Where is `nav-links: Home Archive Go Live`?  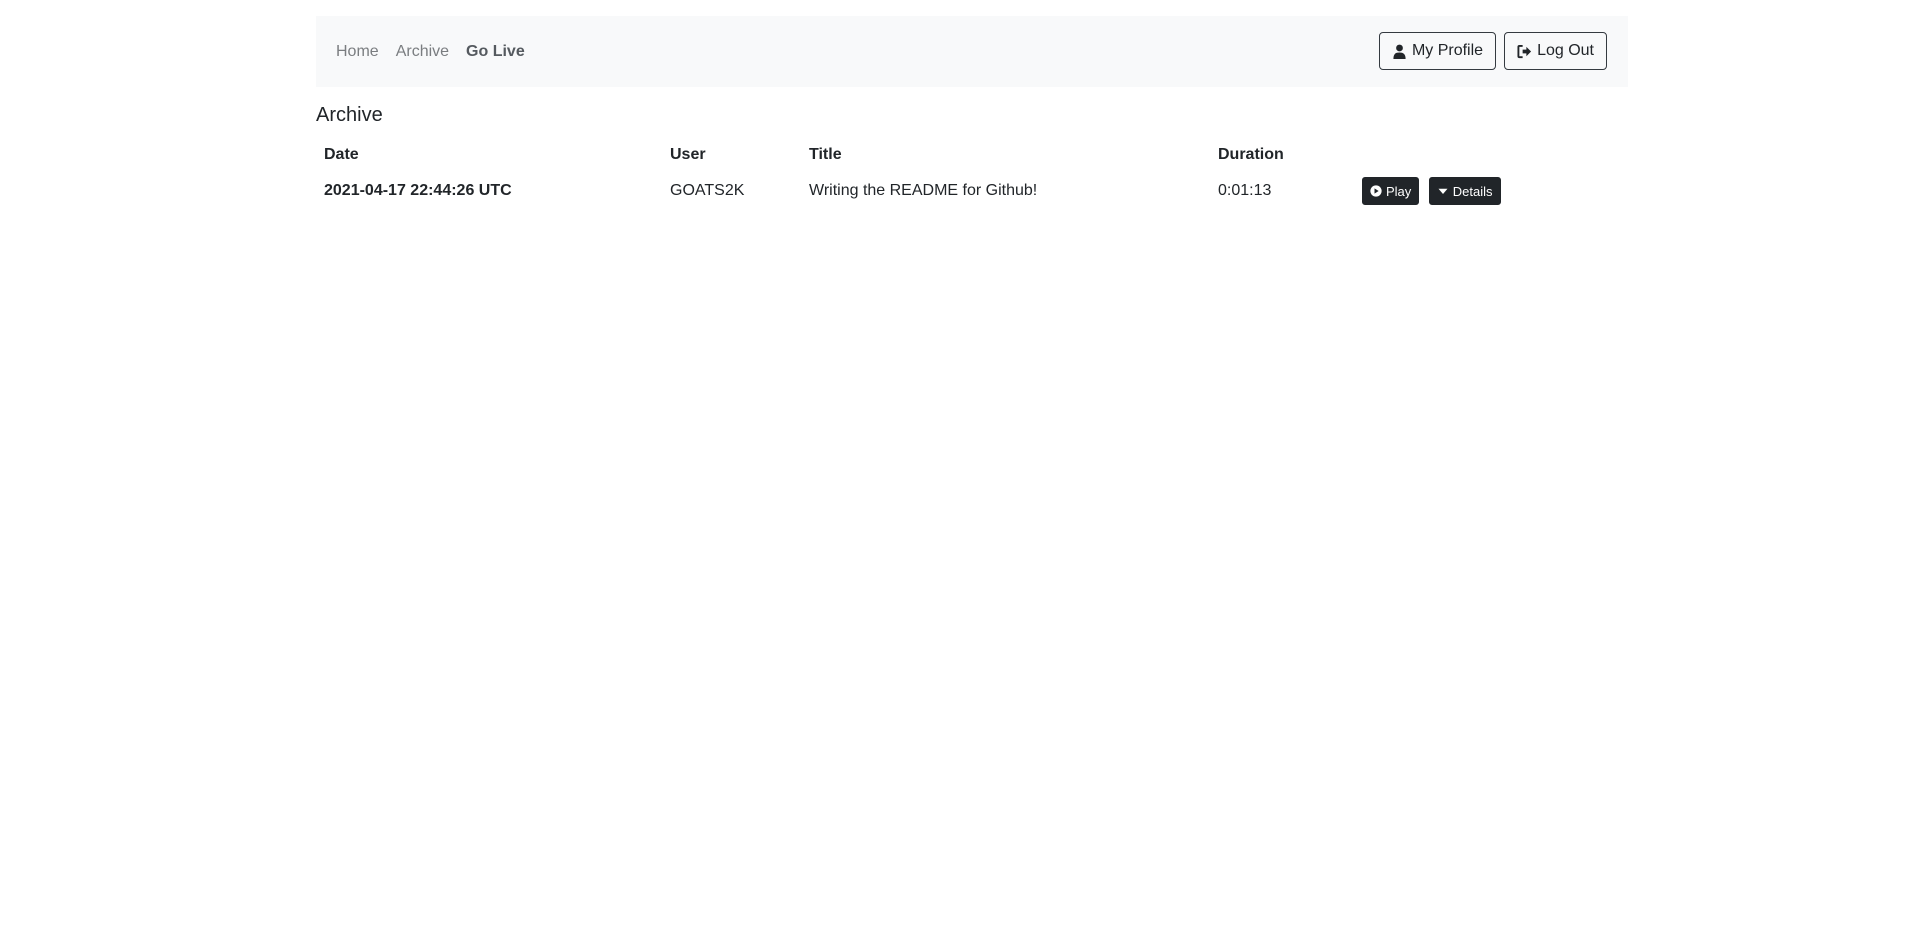 nav-links: Home Archive Go Live is located at coordinates (439, 51).